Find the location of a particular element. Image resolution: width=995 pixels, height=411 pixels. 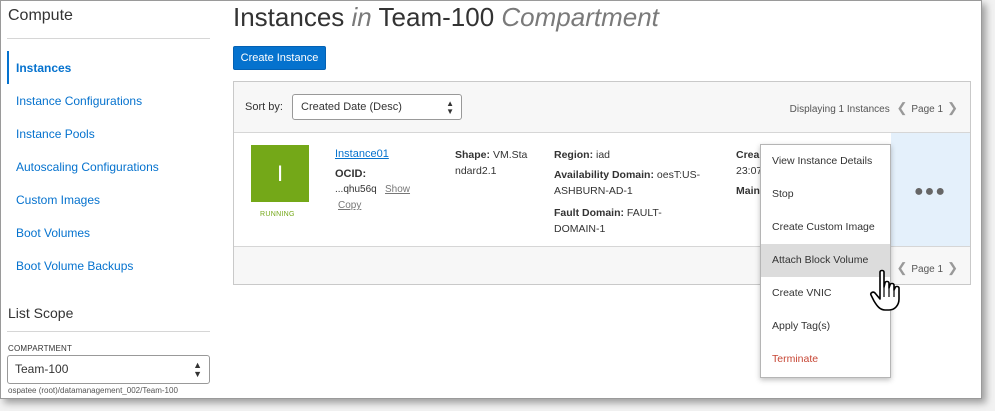

title-compartment: Team-100 is located at coordinates (436, 17).